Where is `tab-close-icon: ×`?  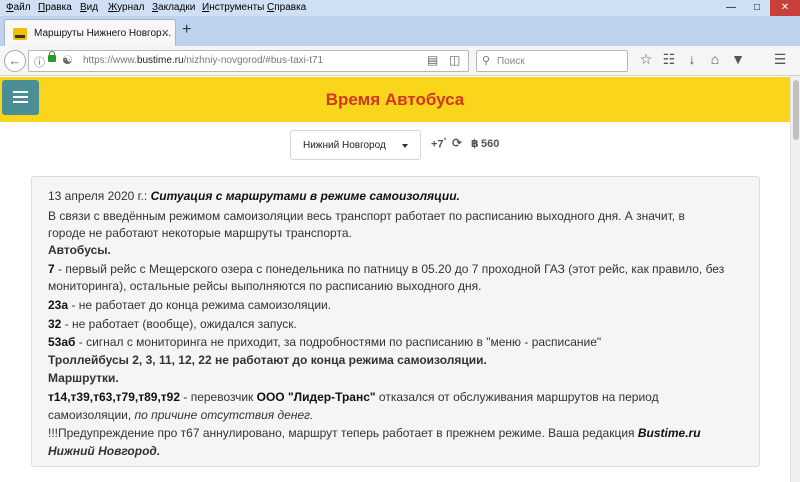
tab-close-icon: × is located at coordinates (165, 32).